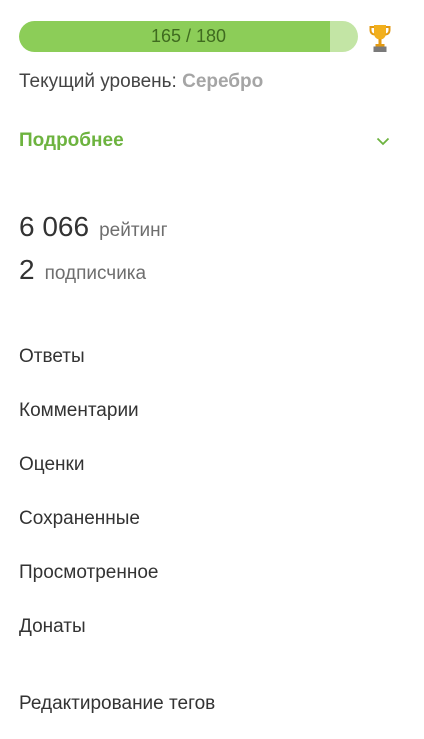 This screenshot has width=424, height=739. I want to click on menu-item-donations: Донаты, so click(52, 627).